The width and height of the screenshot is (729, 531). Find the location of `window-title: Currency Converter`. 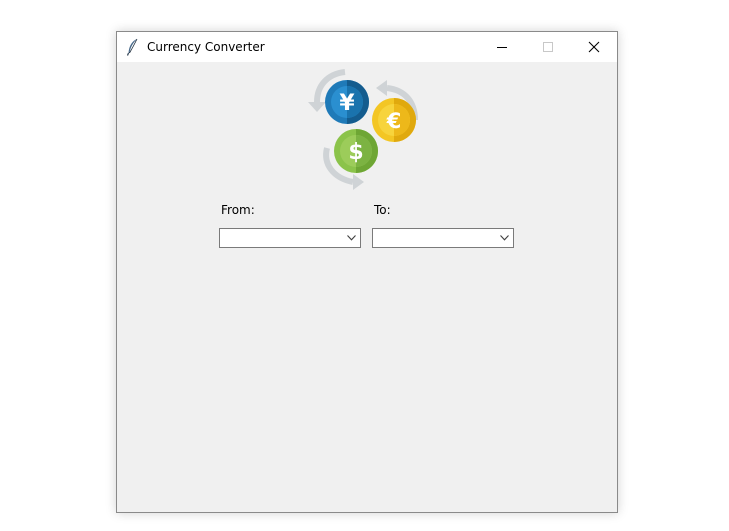

window-title: Currency Converter is located at coordinates (206, 47).